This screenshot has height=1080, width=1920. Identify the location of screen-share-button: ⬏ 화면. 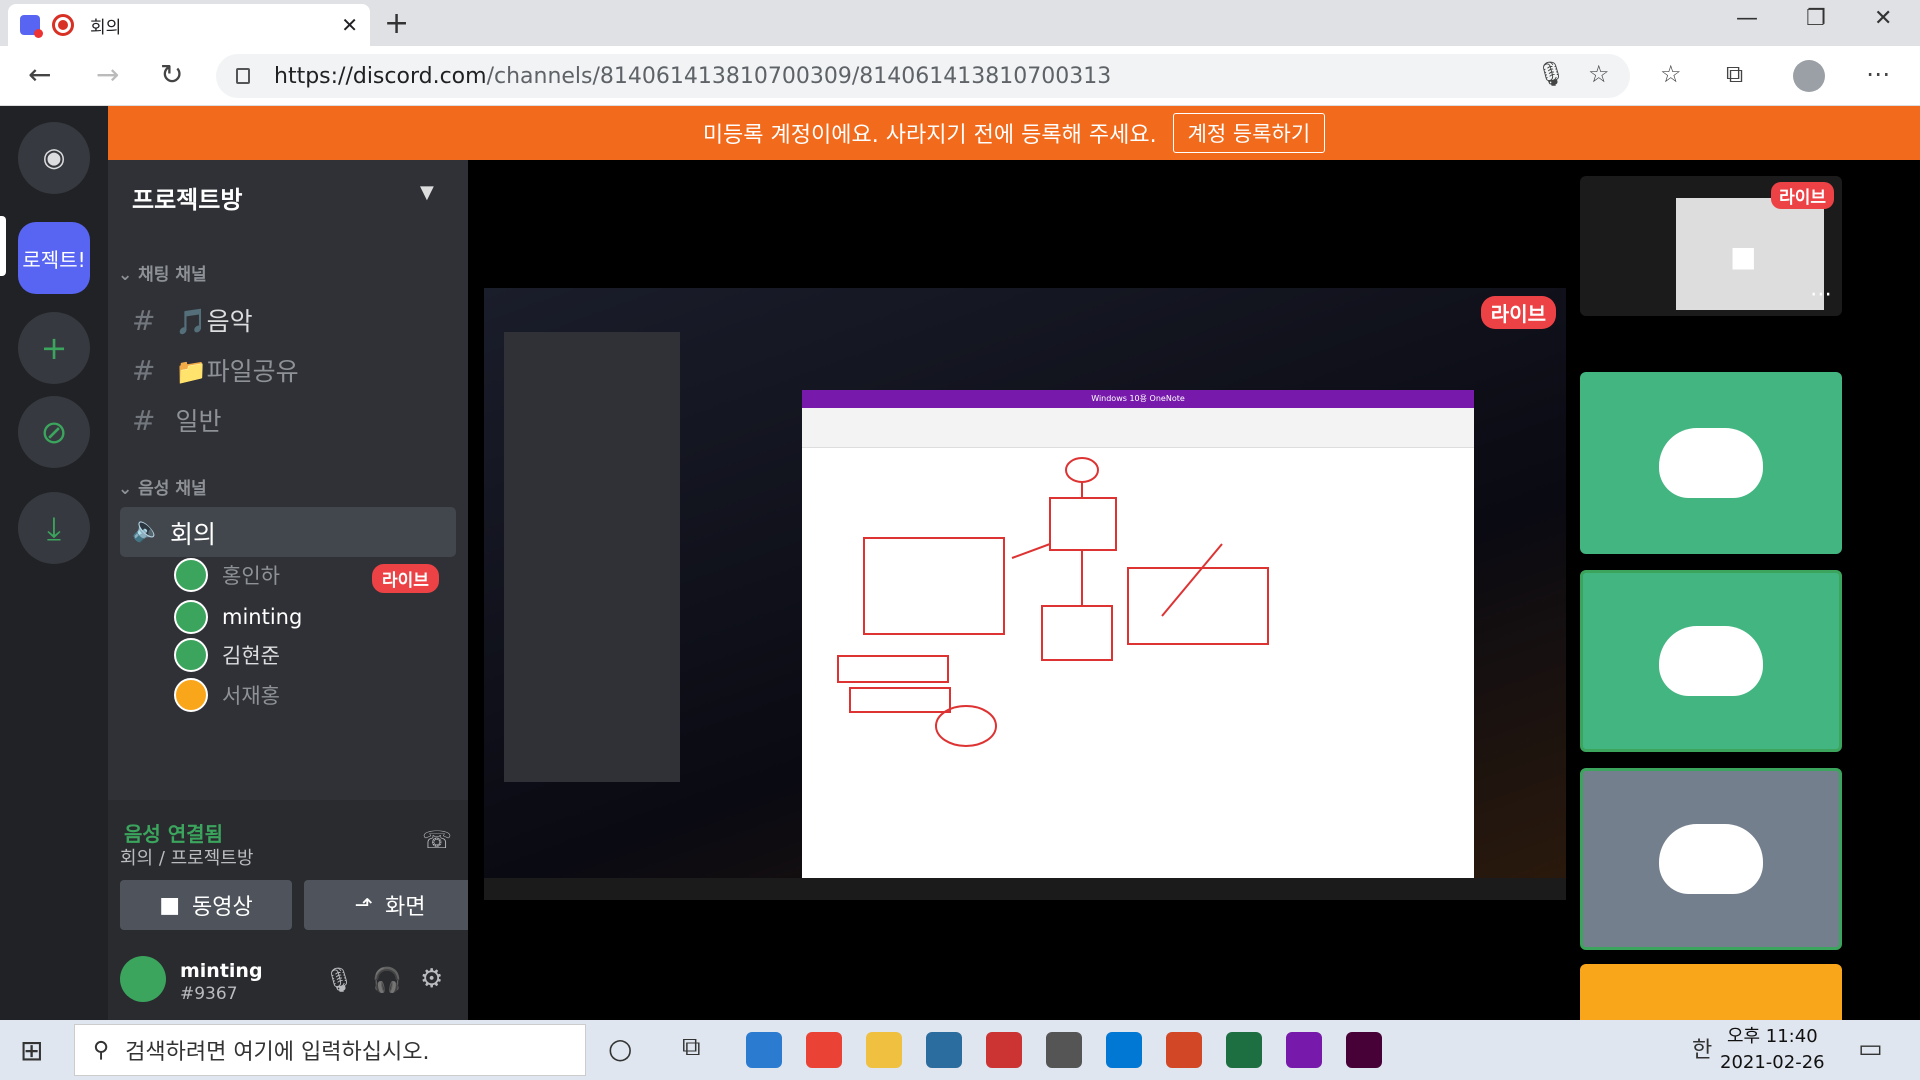
(390, 905).